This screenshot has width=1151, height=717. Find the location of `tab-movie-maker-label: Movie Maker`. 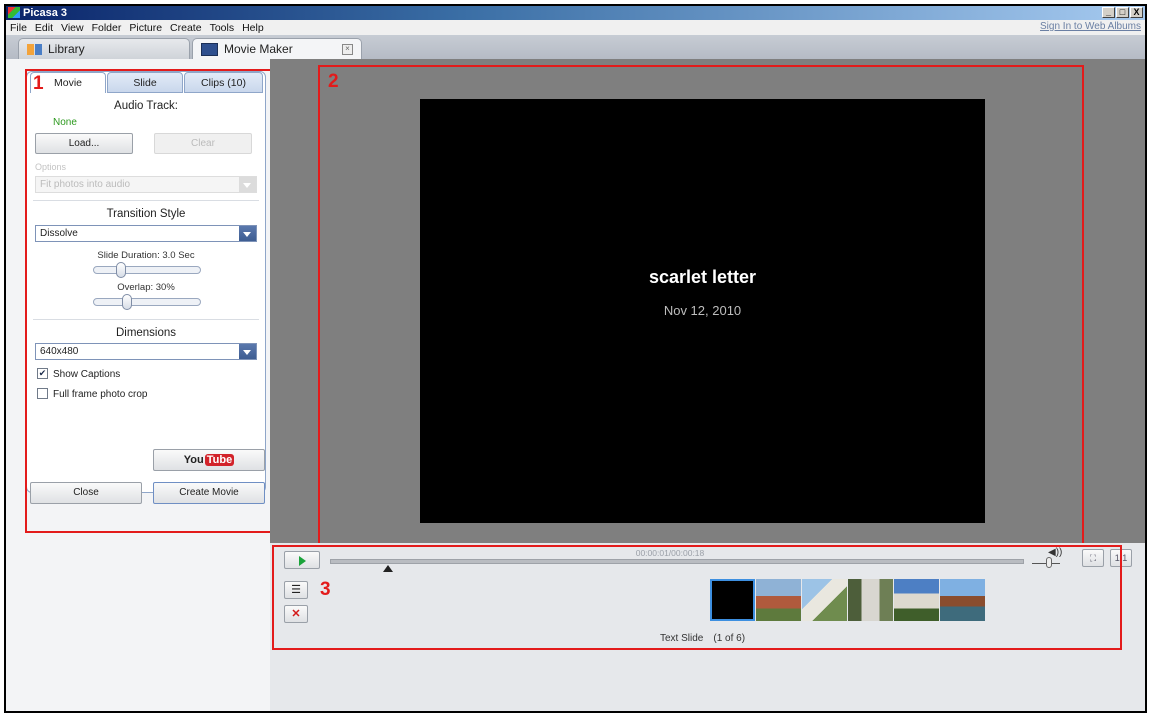

tab-movie-maker-label: Movie Maker is located at coordinates (258, 49).